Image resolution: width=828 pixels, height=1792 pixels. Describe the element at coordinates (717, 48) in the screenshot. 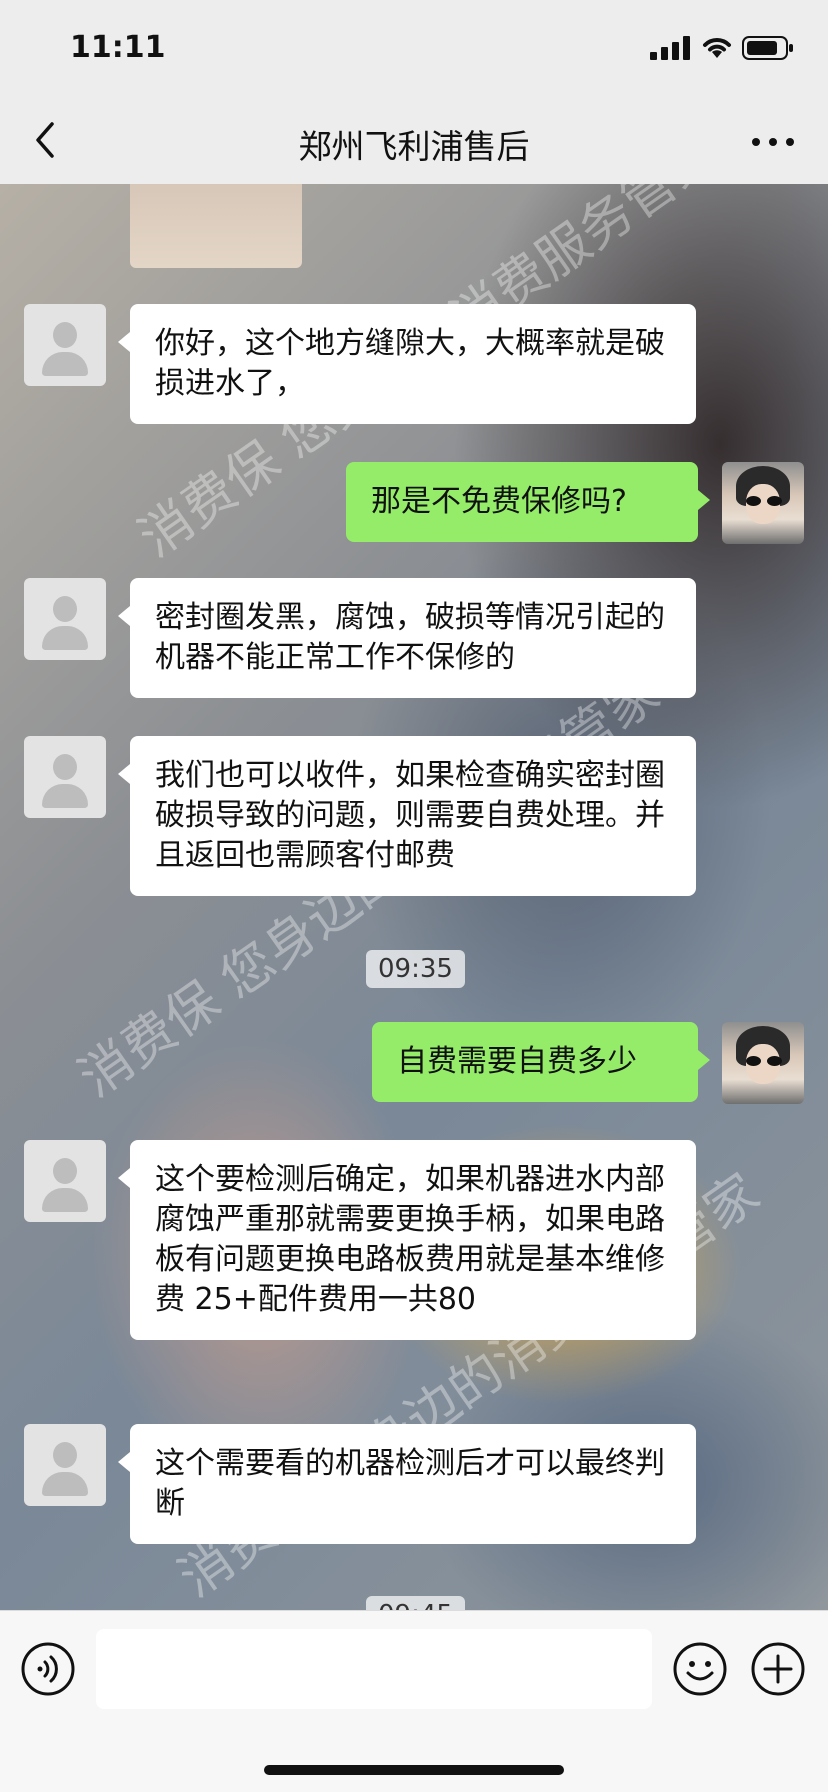

I see `wifi-icon` at that location.